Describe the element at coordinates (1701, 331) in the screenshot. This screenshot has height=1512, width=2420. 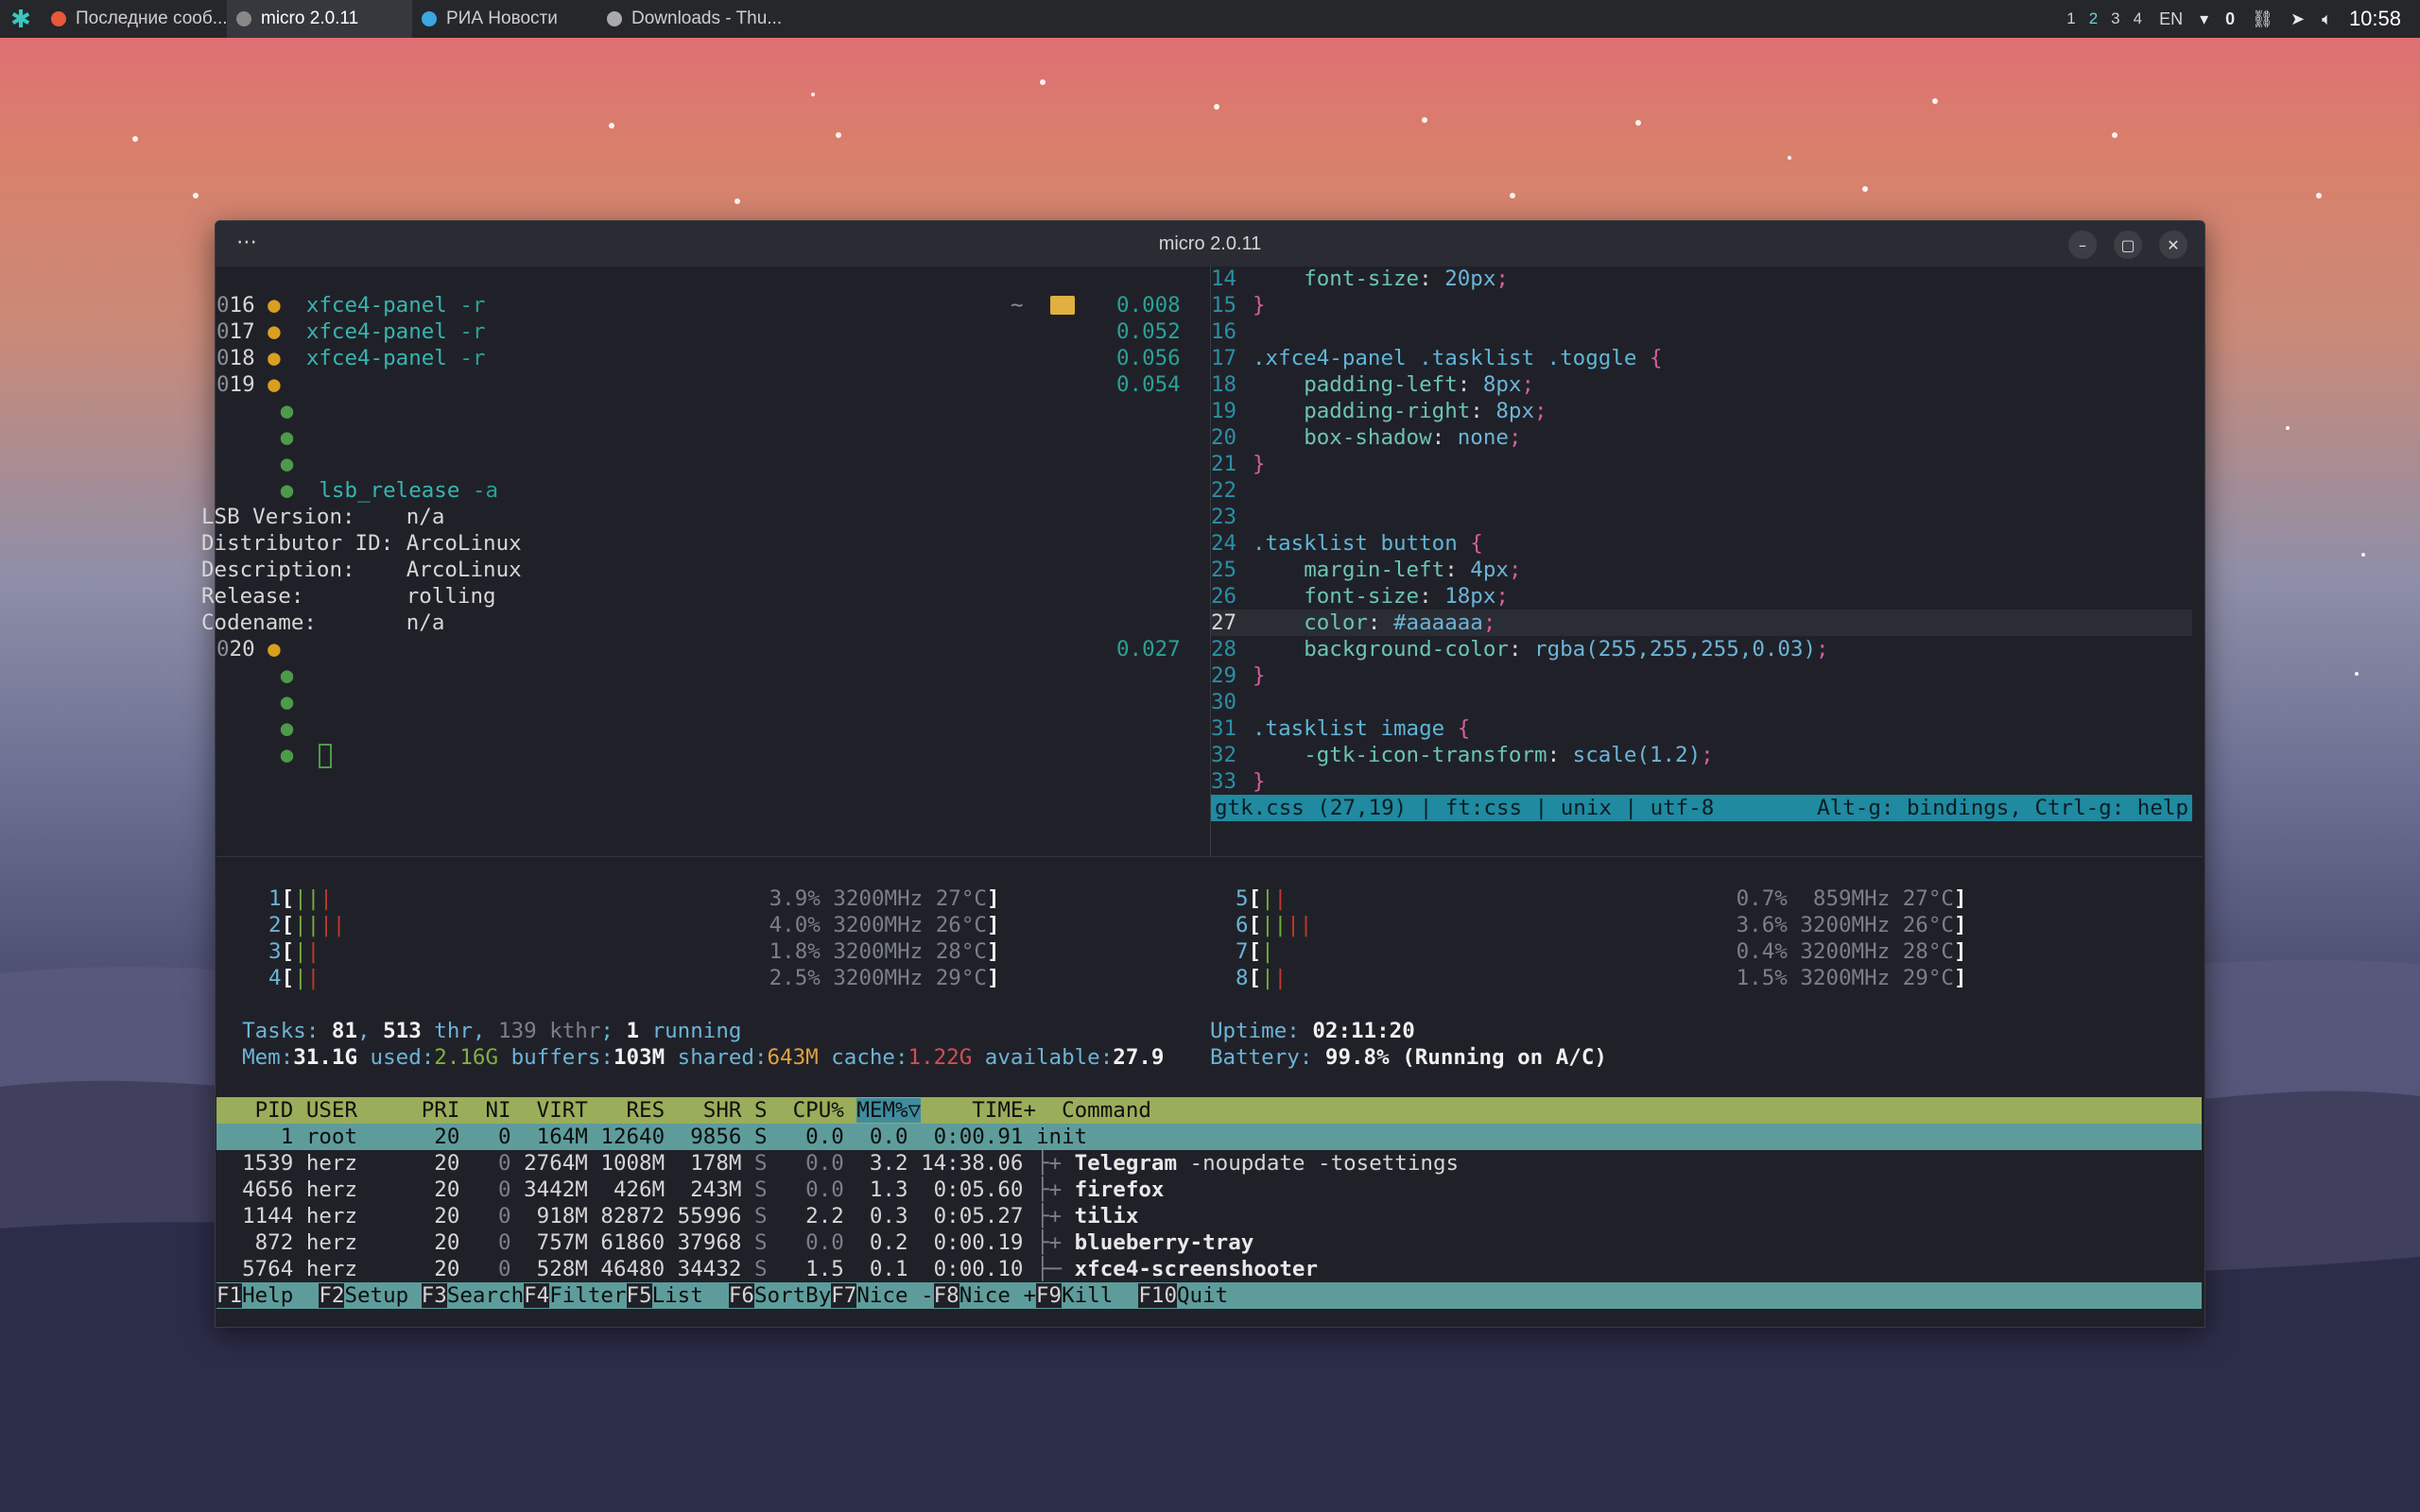
I see `editor-line: 16` at that location.